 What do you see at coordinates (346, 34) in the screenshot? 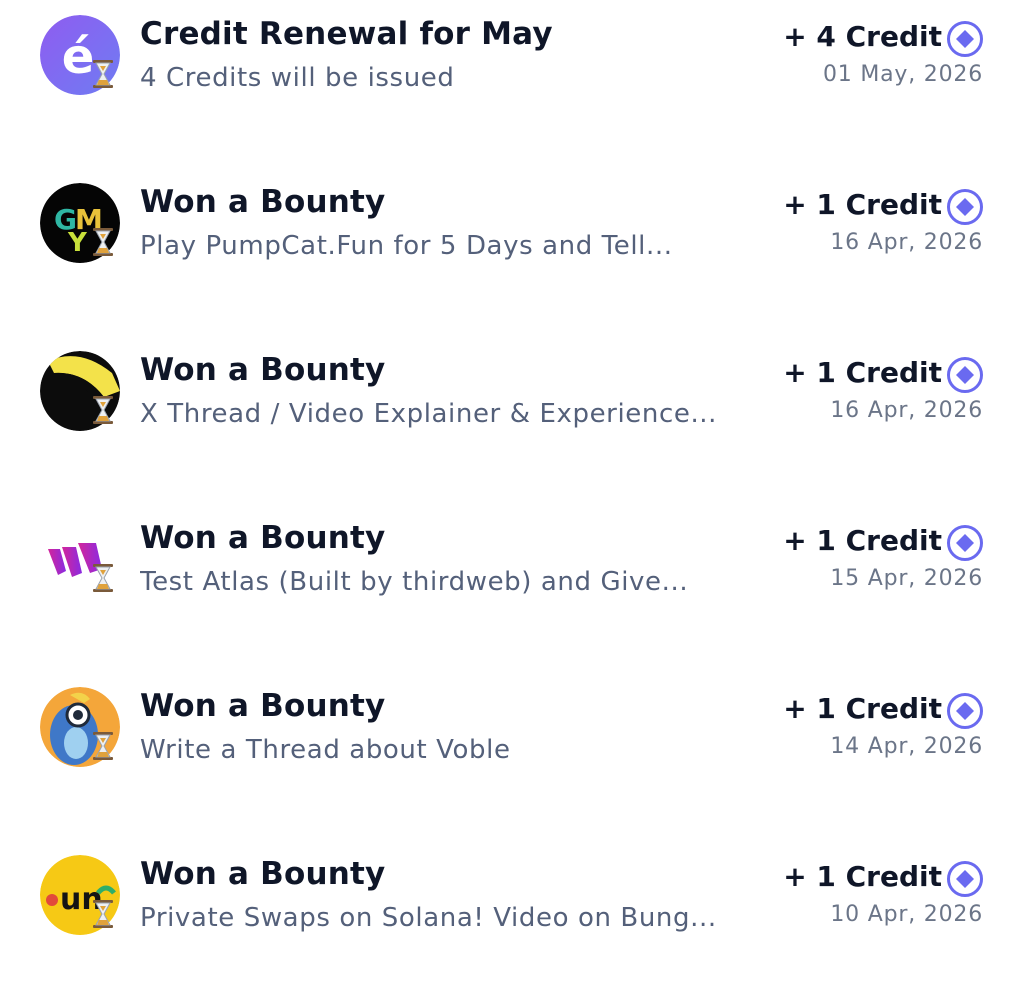
I see `transaction-title: Credit Renewal for May` at bounding box center [346, 34].